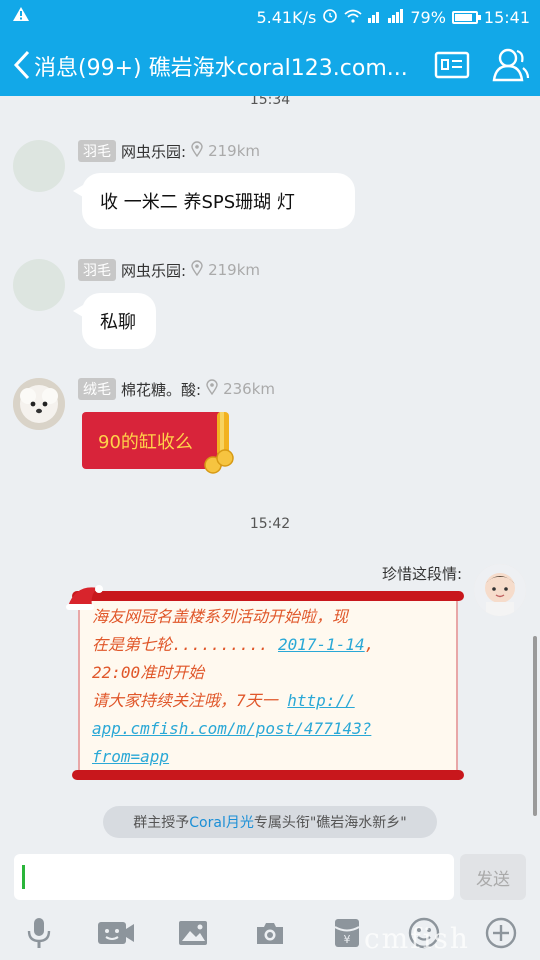 This screenshot has width=540, height=960. I want to click on url-link: app.cmfish.com/m/post/477143?, so click(231, 728).